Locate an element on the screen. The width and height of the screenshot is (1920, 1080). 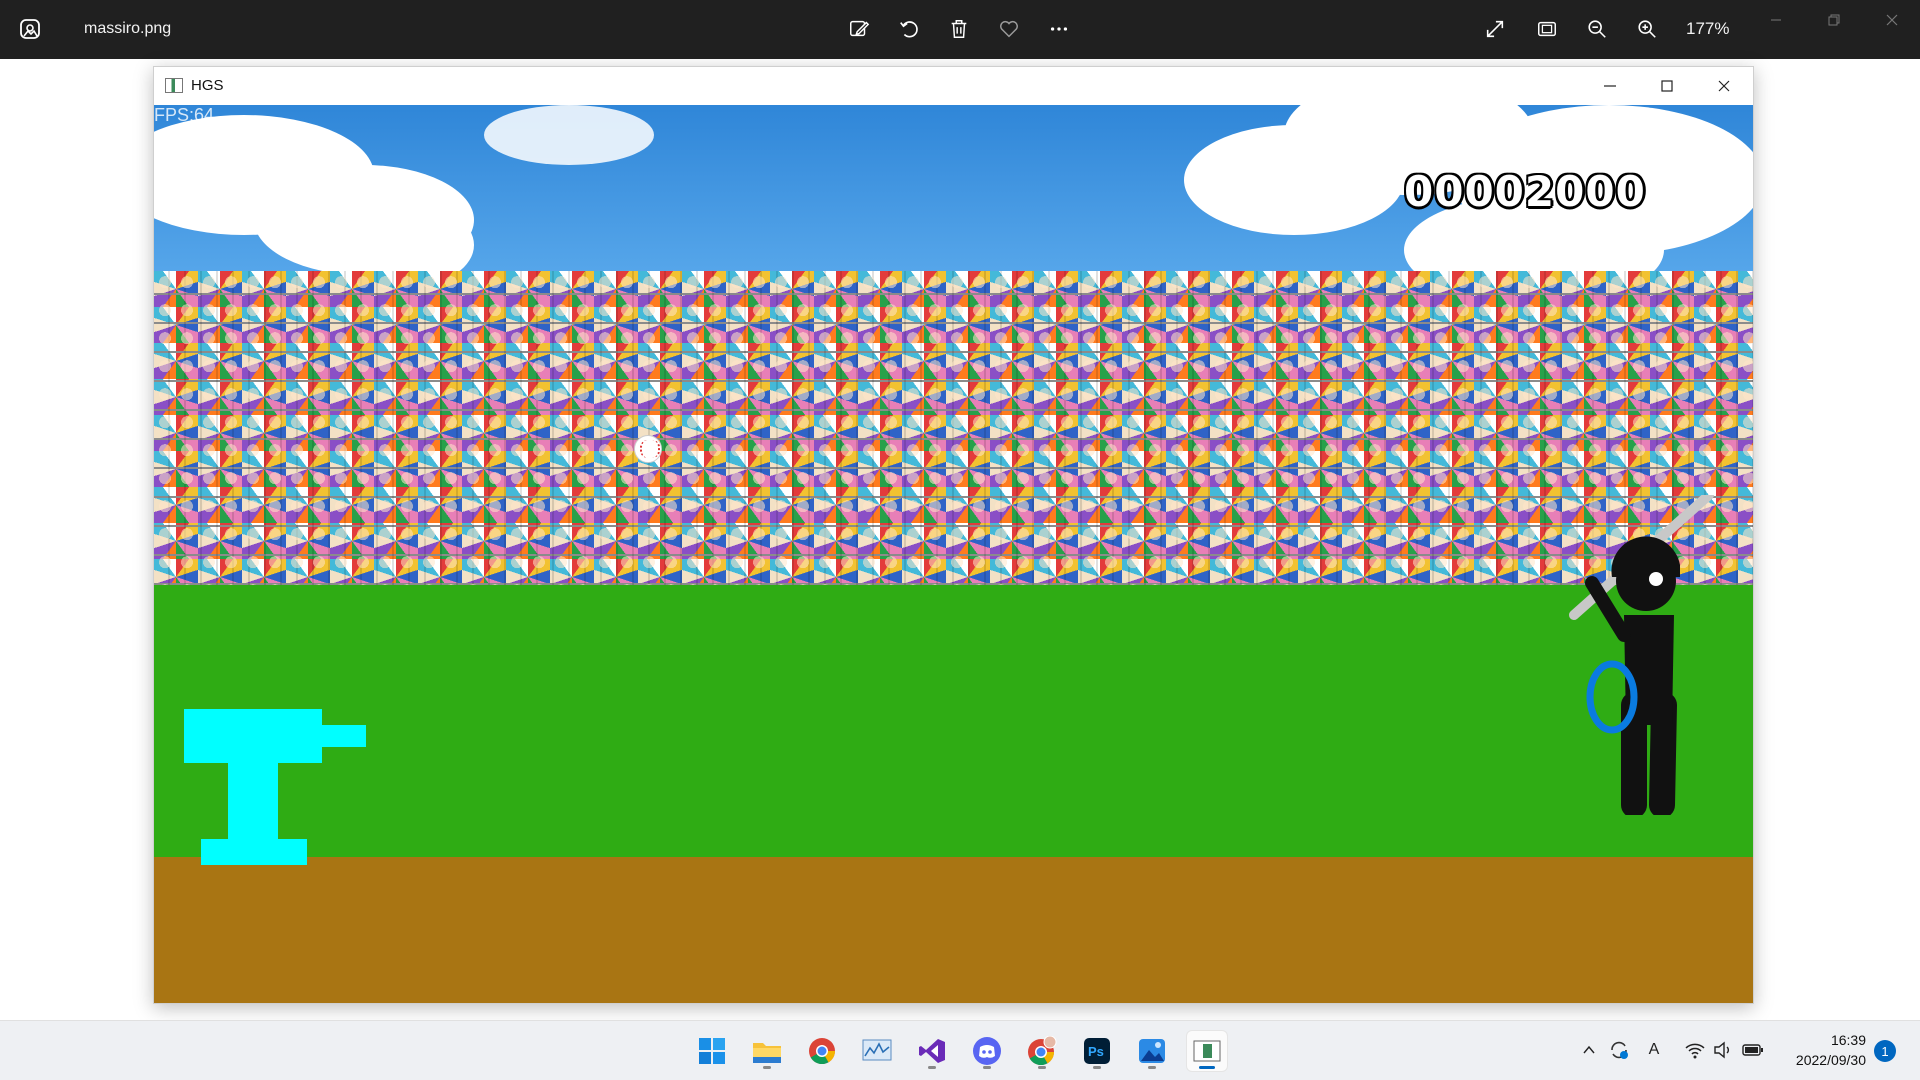
visual-studio-icon is located at coordinates (932, 1051).